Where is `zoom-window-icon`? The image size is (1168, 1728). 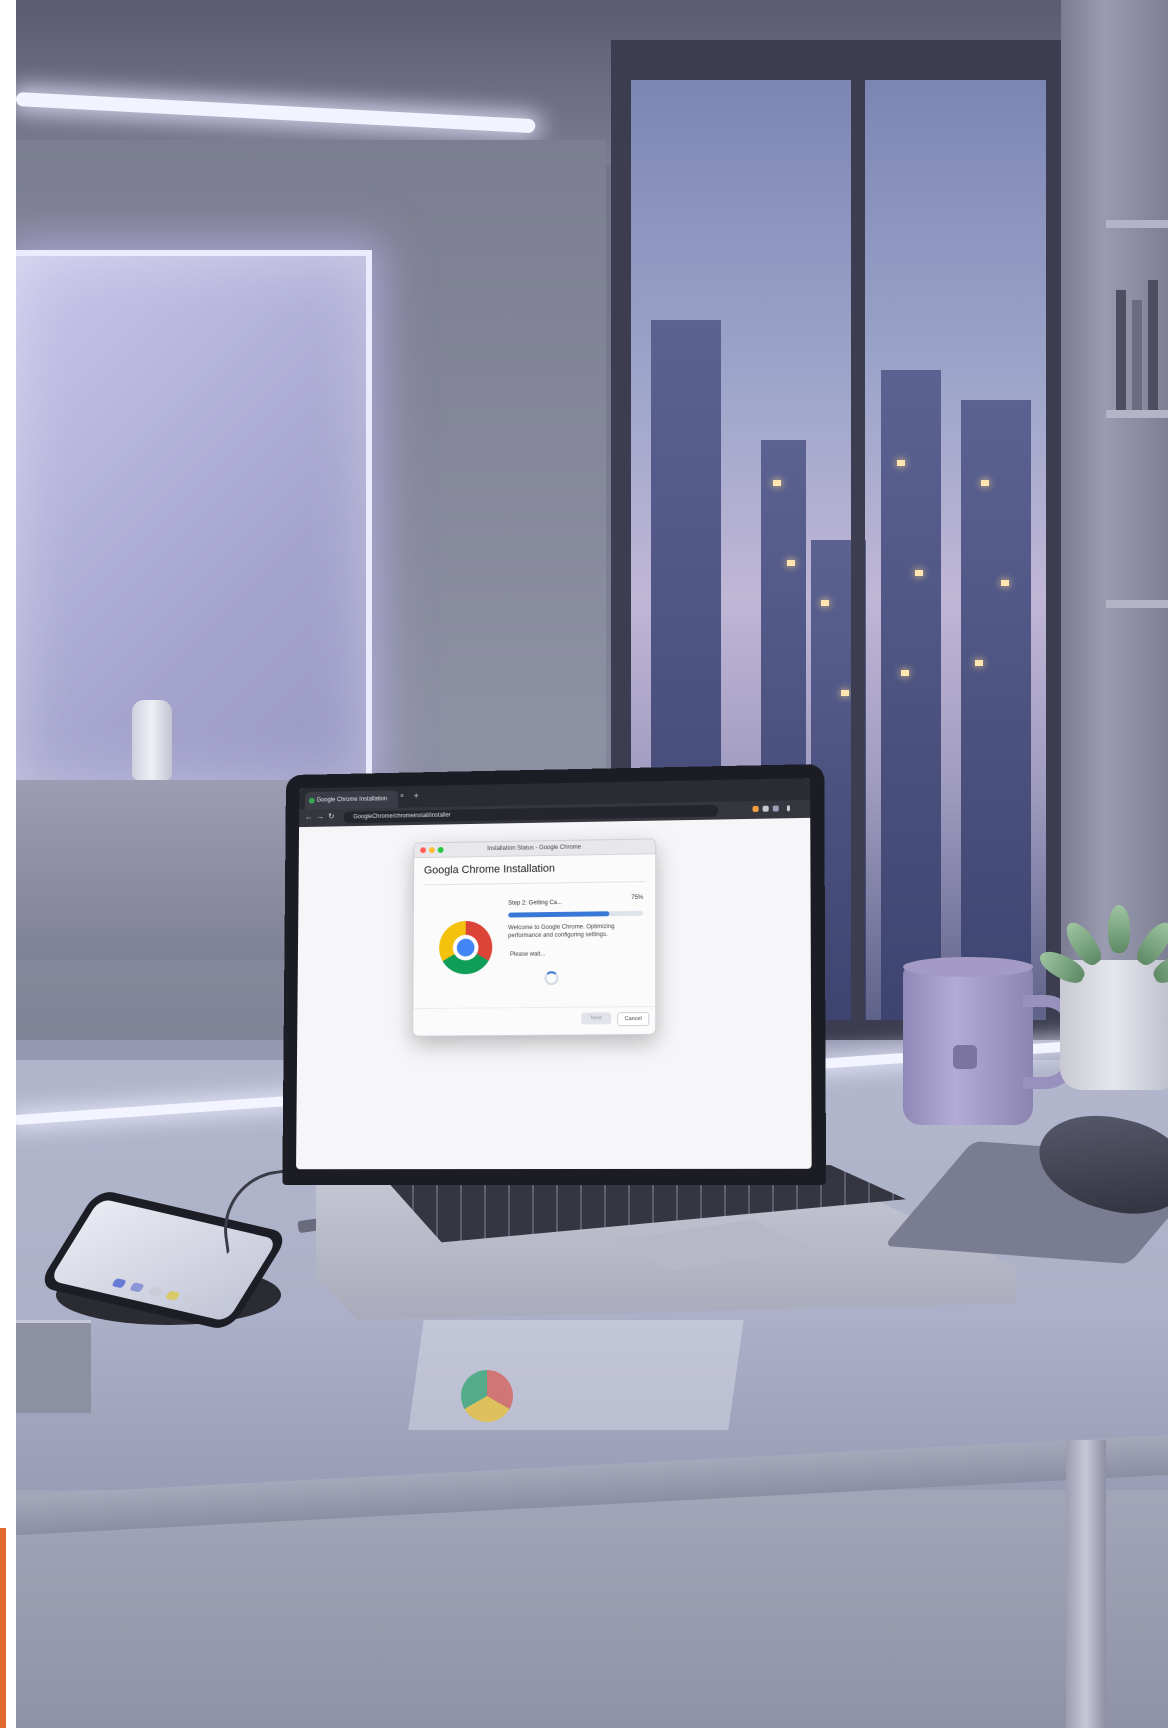
zoom-window-icon is located at coordinates (440, 849).